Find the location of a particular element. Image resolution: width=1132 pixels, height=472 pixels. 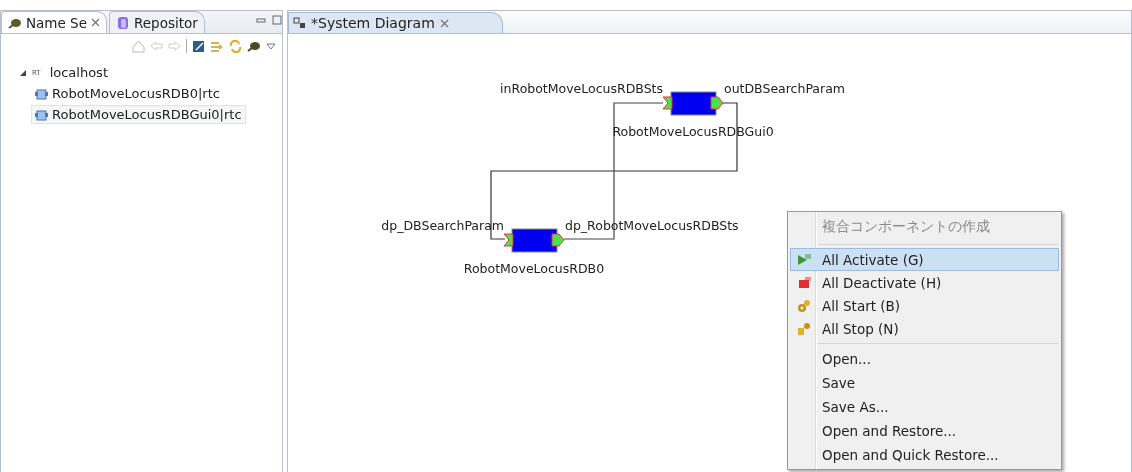

menu-item: 複合コンポーネントの作成 is located at coordinates (906, 226).